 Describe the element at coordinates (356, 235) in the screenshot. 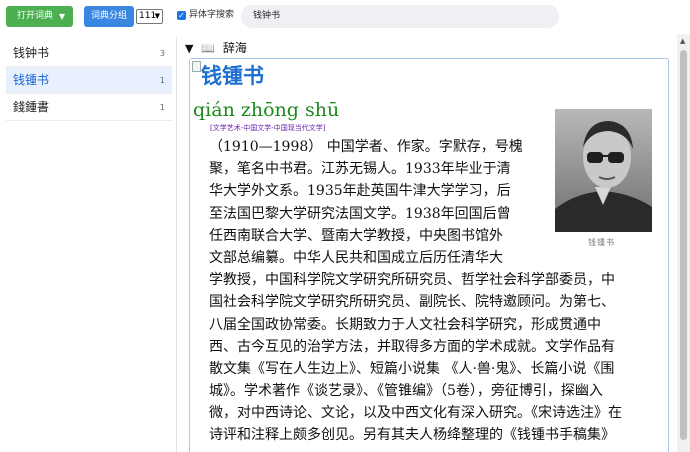

I see `definition-line: 任西南联合大学、暨南大学教授，中央图书馆外` at that location.